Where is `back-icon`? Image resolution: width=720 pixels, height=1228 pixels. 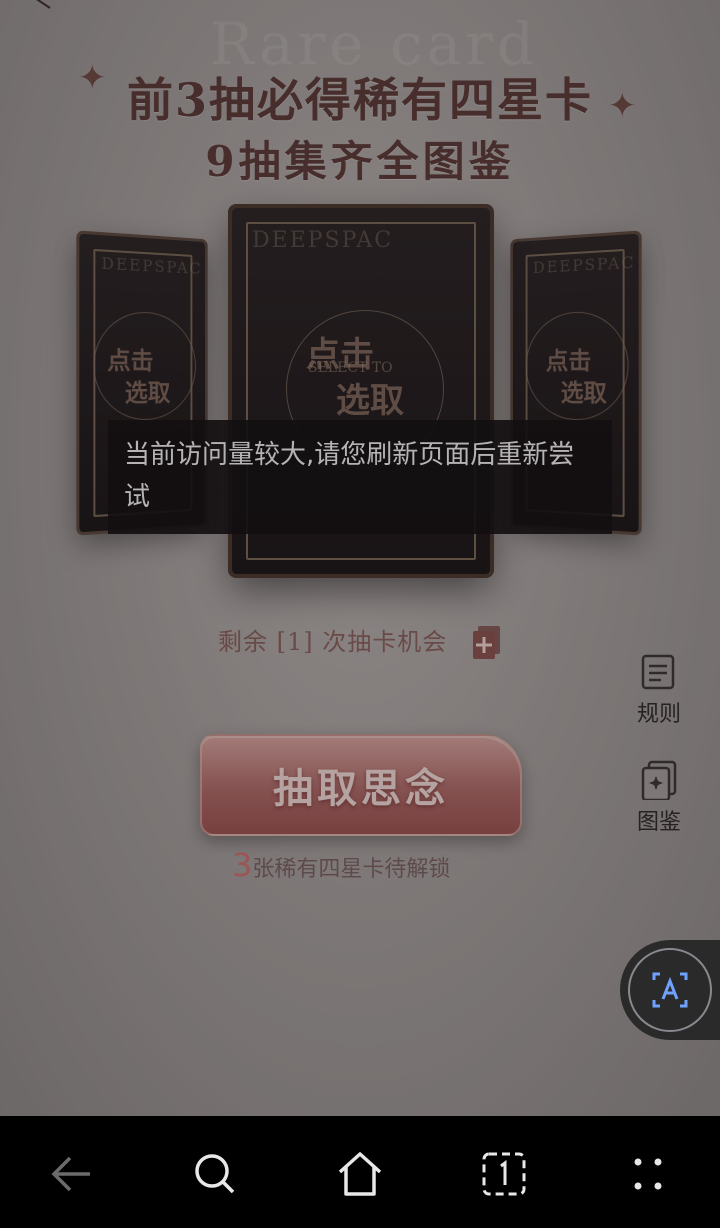 back-icon is located at coordinates (72, 1174).